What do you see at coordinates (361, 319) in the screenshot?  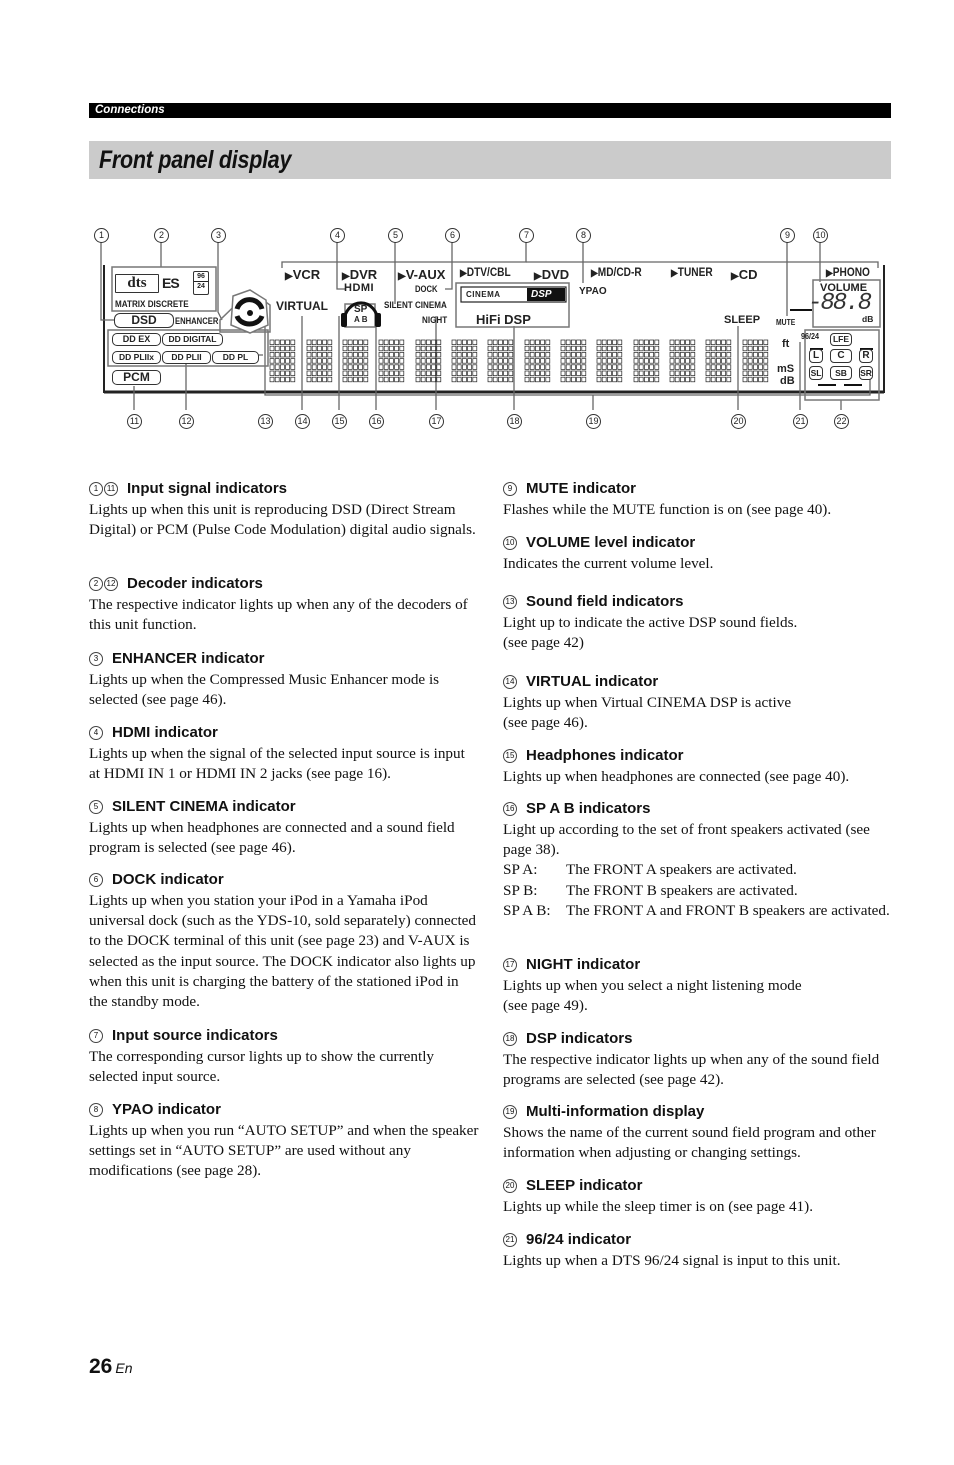 I see `ab-indicator: A B` at bounding box center [361, 319].